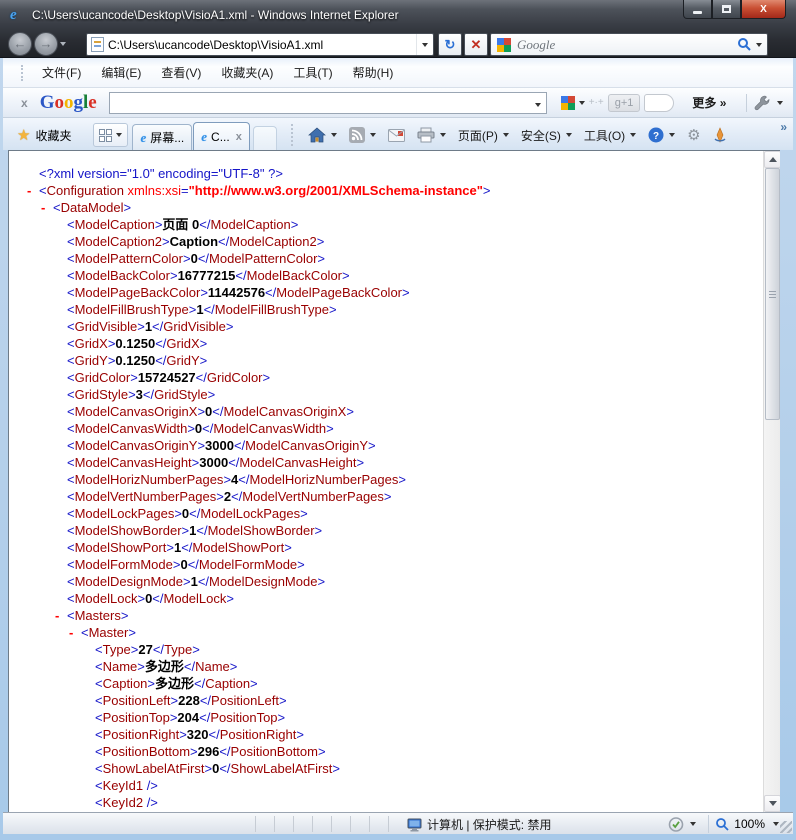  What do you see at coordinates (20, 44) in the screenshot?
I see `back-button: ←` at bounding box center [20, 44].